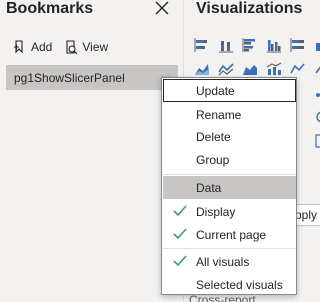 This screenshot has height=302, width=320. Describe the element at coordinates (249, 8) in the screenshot. I see `visualizations-title: Visualizations` at that location.